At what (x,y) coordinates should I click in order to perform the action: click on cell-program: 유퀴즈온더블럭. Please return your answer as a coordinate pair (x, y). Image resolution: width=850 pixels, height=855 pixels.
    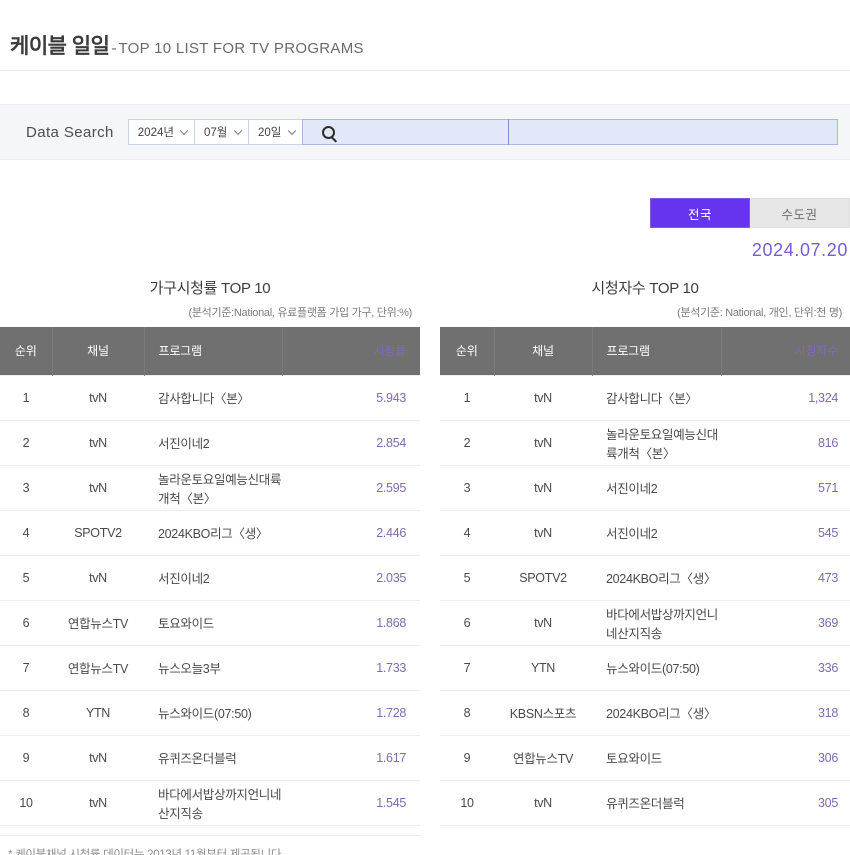
    Looking at the image, I should click on (213, 758).